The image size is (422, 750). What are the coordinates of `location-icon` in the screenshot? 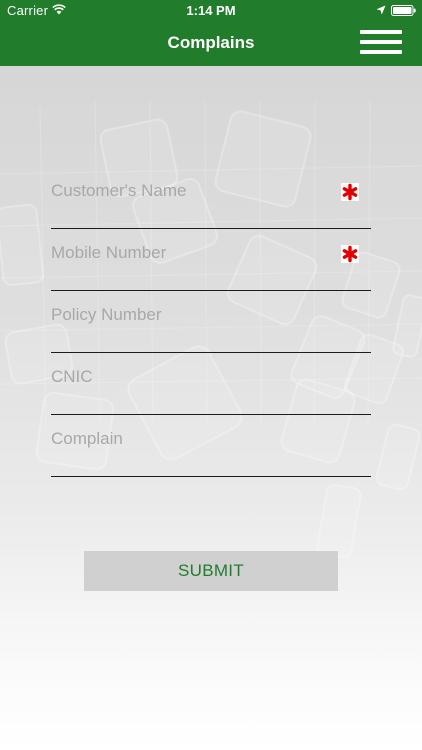 It's located at (381, 10).